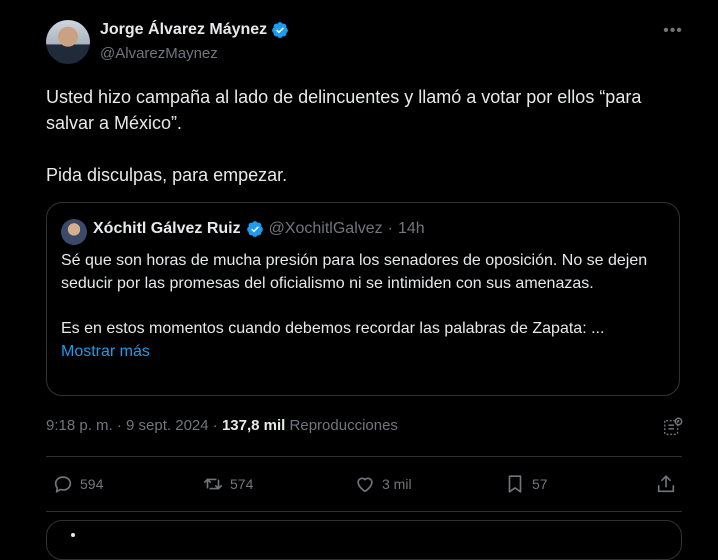 This screenshot has height=560, width=718. What do you see at coordinates (411, 228) in the screenshot?
I see `quote-time: 14h` at bounding box center [411, 228].